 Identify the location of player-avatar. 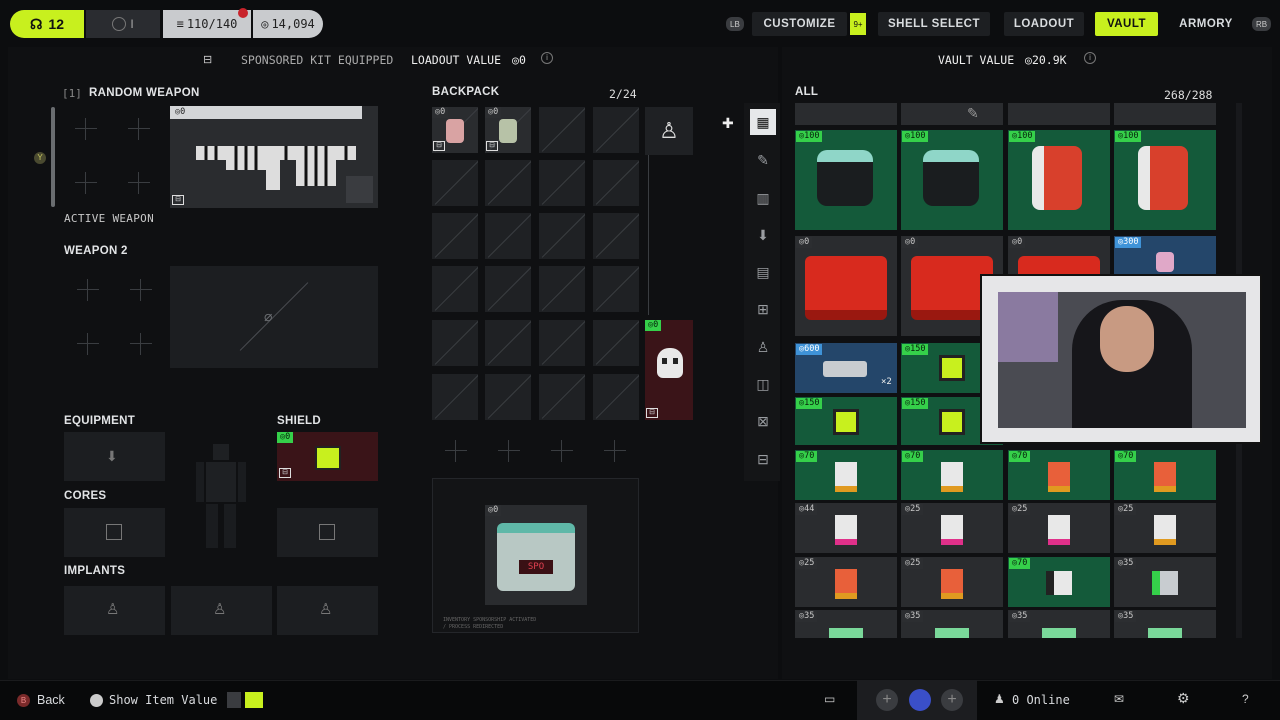
(920, 700).